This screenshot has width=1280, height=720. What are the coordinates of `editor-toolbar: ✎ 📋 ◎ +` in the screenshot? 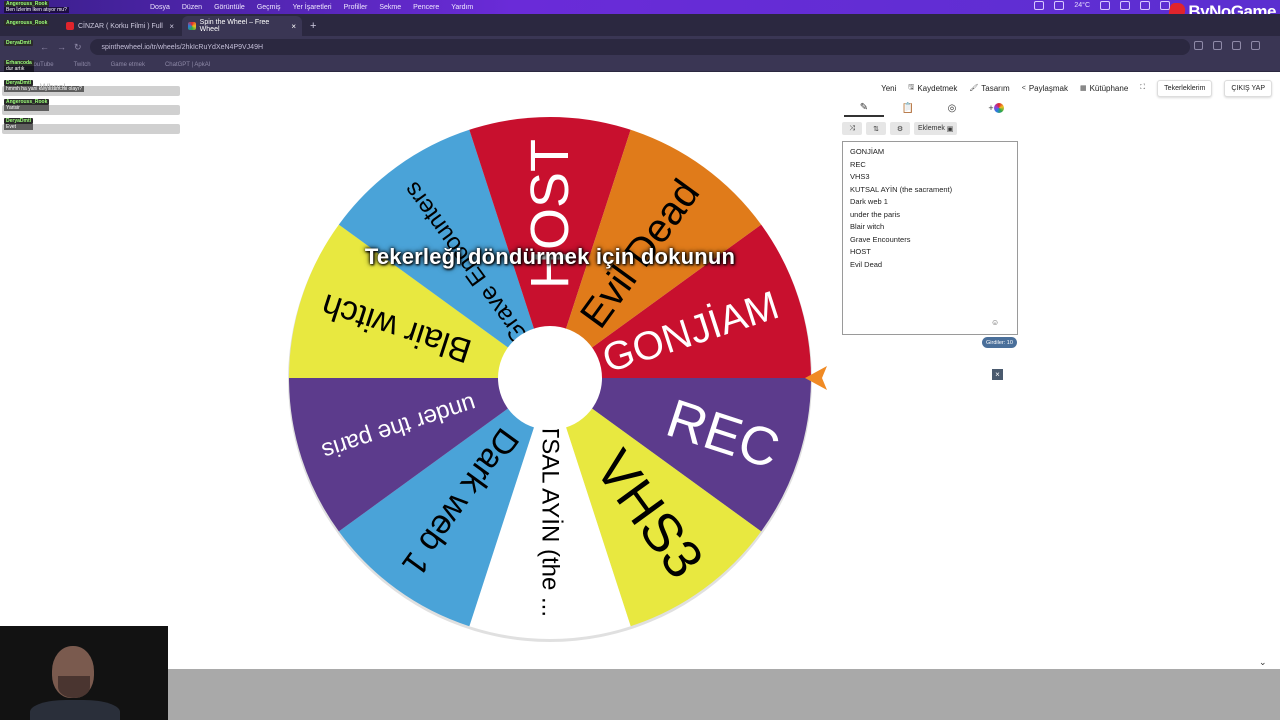 It's located at (930, 108).